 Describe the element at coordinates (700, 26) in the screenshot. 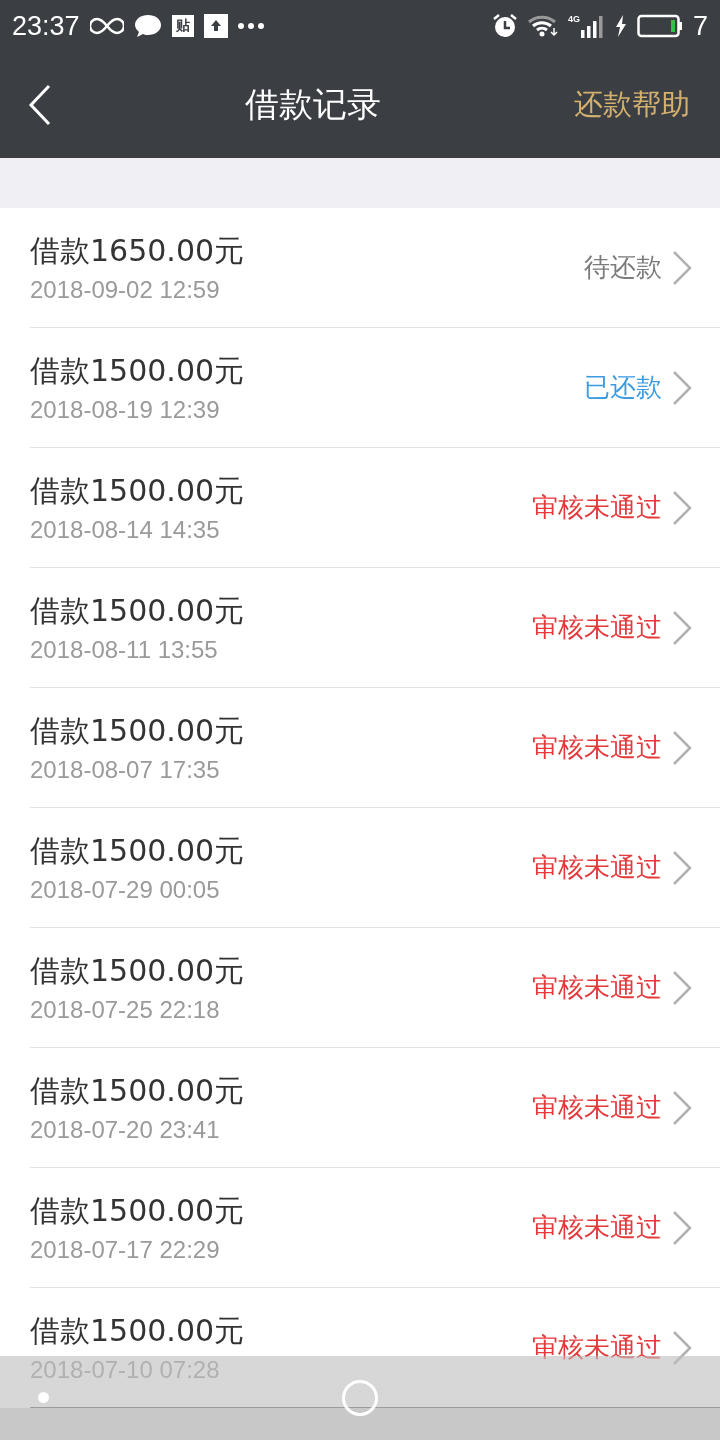

I see `battery-level-text: 7` at that location.